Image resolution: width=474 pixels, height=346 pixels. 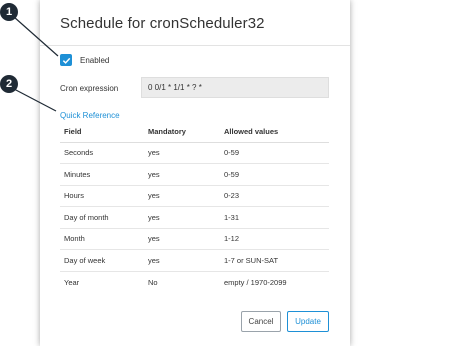 What do you see at coordinates (261, 321) in the screenshot?
I see `cancel-button: Cancel` at bounding box center [261, 321].